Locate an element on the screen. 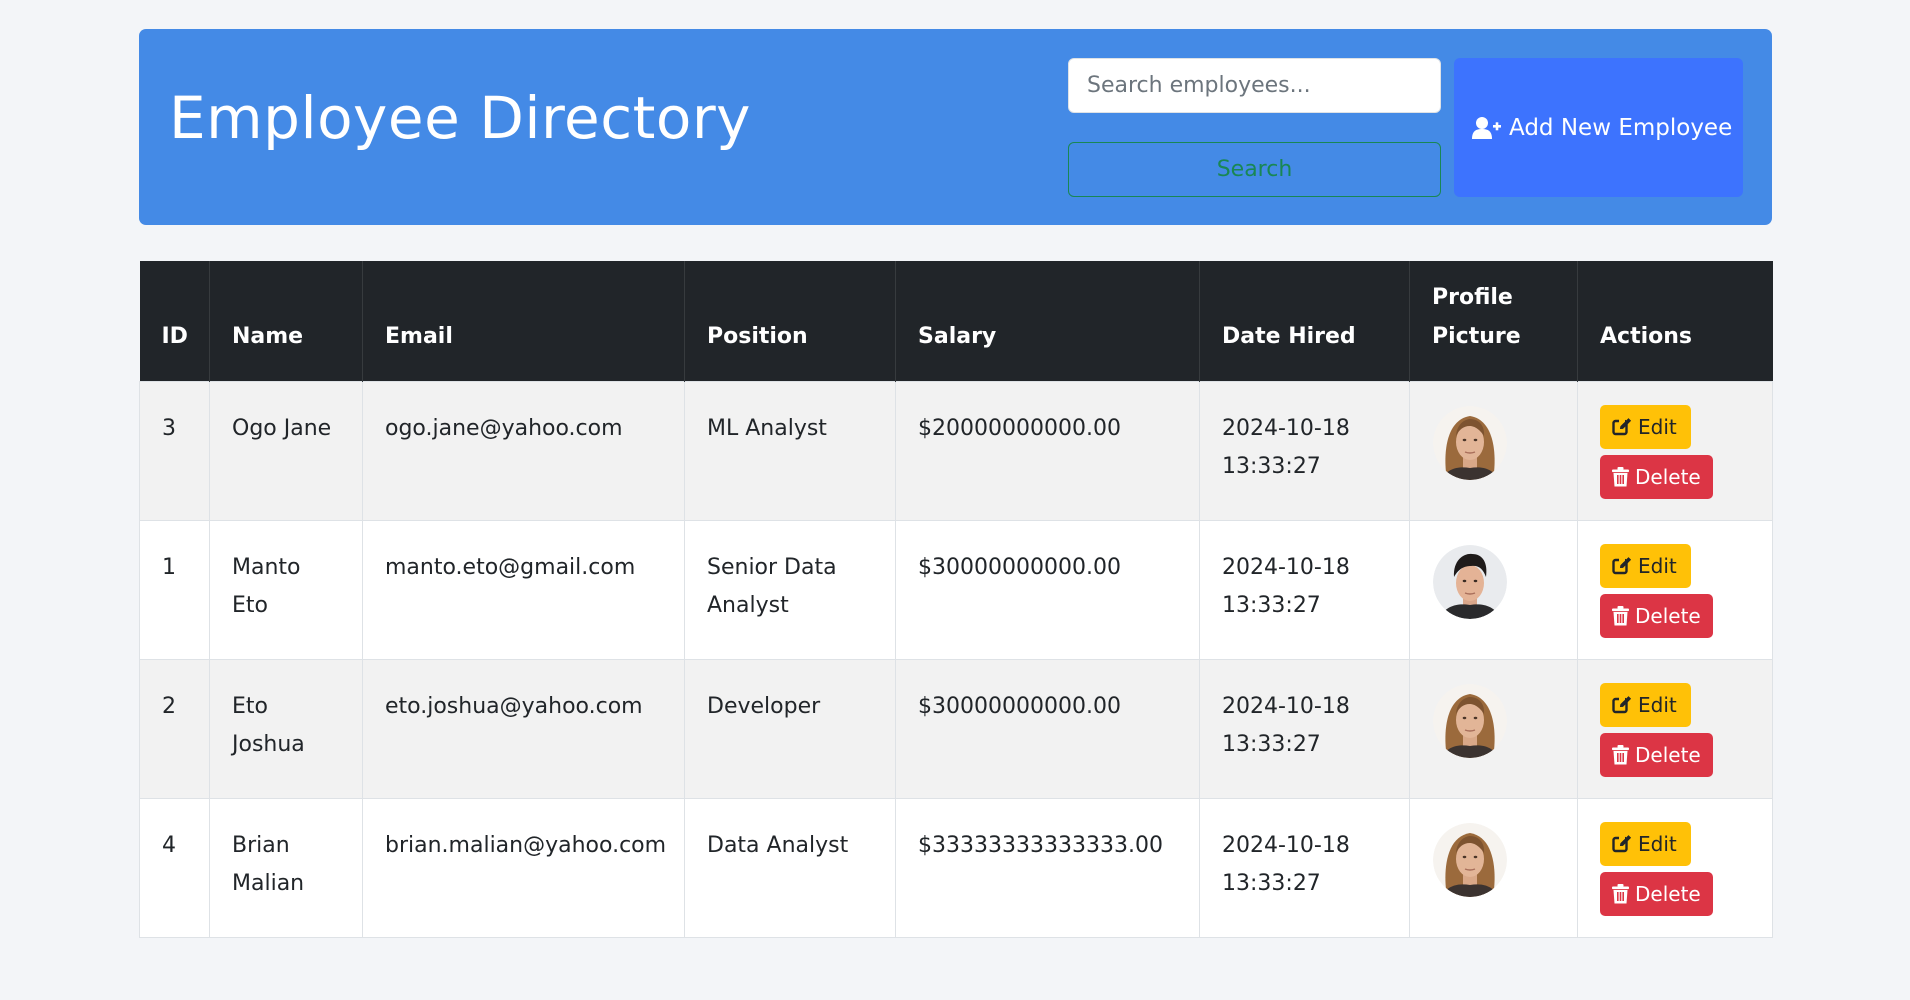  cell-name: Eto Joshua is located at coordinates (286, 728).